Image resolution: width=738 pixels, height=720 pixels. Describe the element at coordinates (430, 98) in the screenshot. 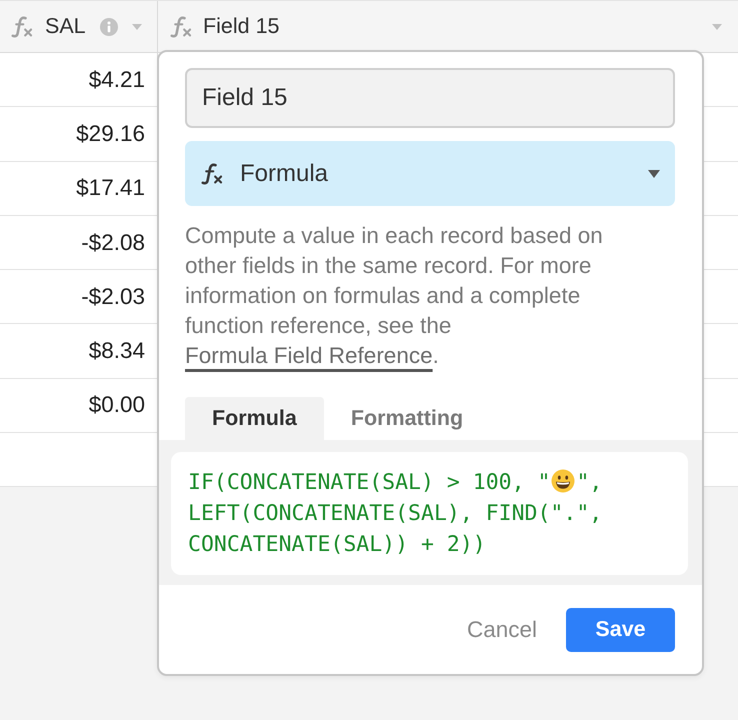

I see `field-name-input: Field 15` at that location.